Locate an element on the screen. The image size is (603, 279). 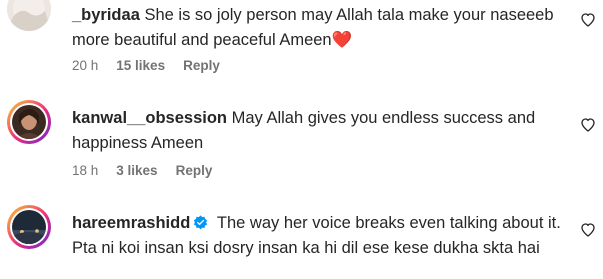
comment-likes: 15 likes is located at coordinates (140, 65).